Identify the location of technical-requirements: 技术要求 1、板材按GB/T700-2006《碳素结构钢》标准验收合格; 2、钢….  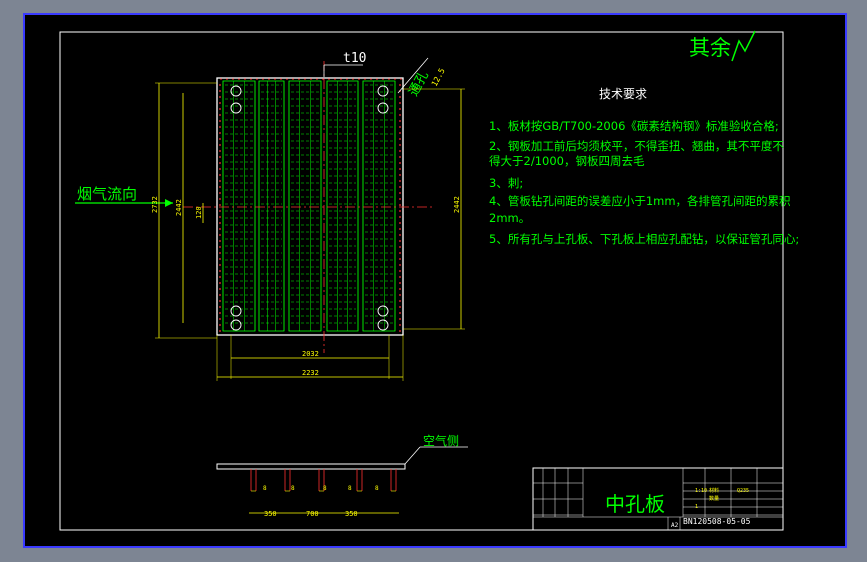
(644, 166).